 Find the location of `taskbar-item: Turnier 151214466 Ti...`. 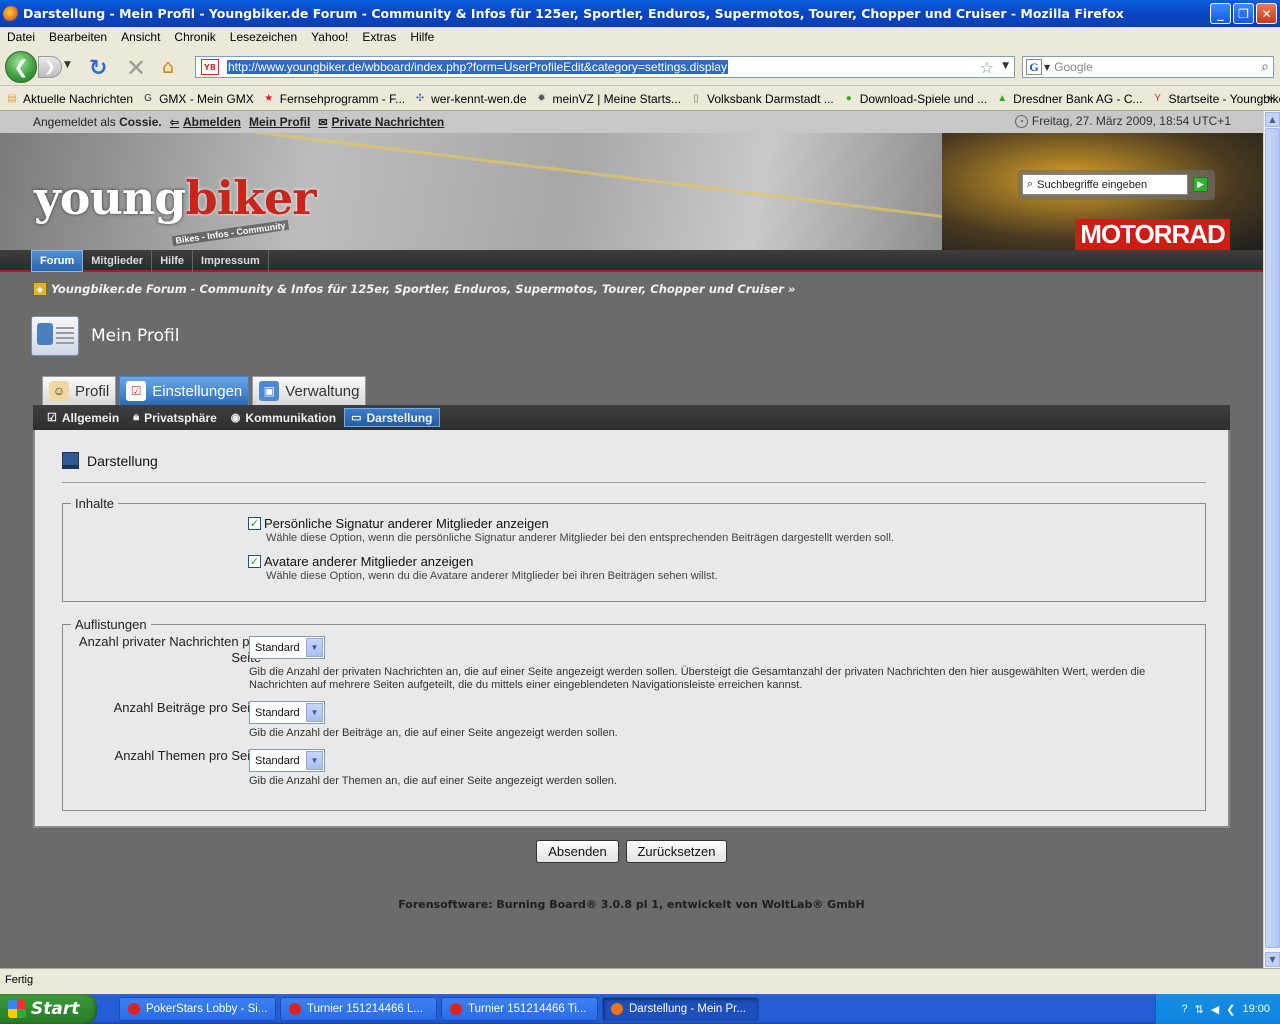

taskbar-item: Turnier 151214466 Ti... is located at coordinates (519, 1009).